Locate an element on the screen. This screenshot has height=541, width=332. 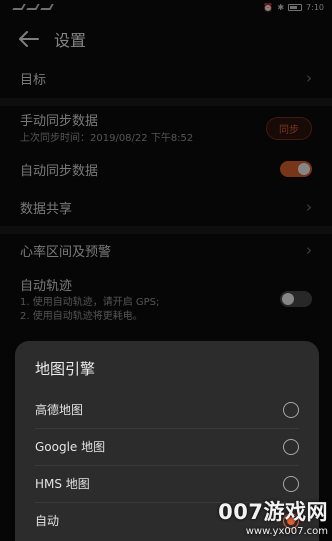
dialog-title: 地图引擎 is located at coordinates (65, 369).